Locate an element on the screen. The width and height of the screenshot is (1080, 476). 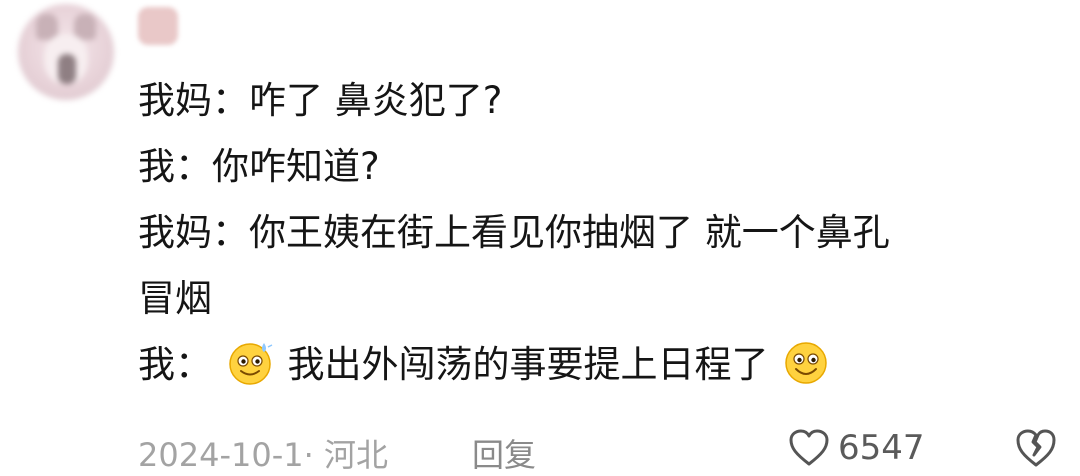
sweat-smile-emoji-icon is located at coordinates (251, 364).